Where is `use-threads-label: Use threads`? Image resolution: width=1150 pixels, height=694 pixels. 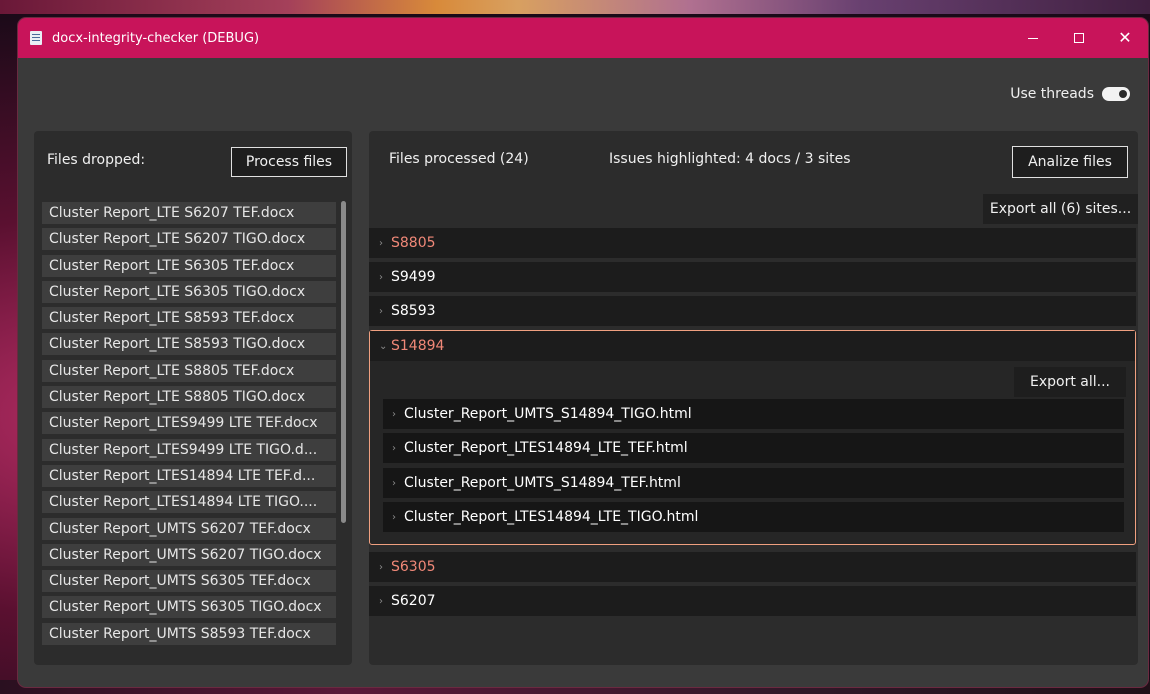 use-threads-label: Use threads is located at coordinates (1052, 94).